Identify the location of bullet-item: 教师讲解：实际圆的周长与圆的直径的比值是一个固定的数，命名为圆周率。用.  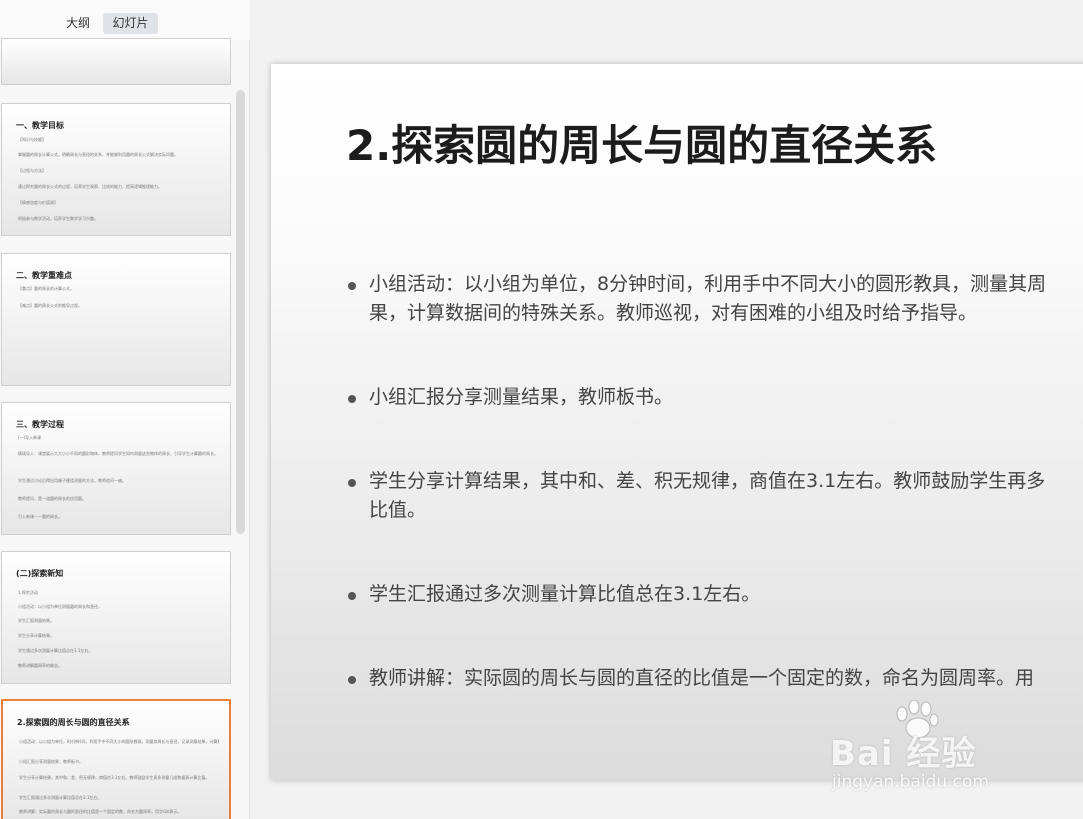
(714, 678).